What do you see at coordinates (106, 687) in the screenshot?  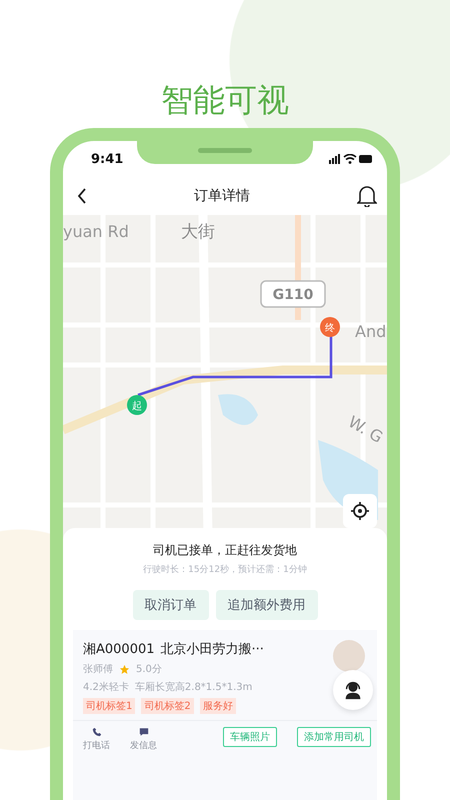 I see `vehicle-type: 4.2米轻卡` at bounding box center [106, 687].